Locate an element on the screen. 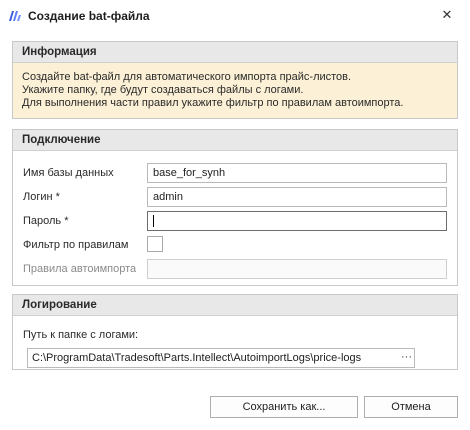 The height and width of the screenshot is (430, 470). info-header: Информация is located at coordinates (235, 52).